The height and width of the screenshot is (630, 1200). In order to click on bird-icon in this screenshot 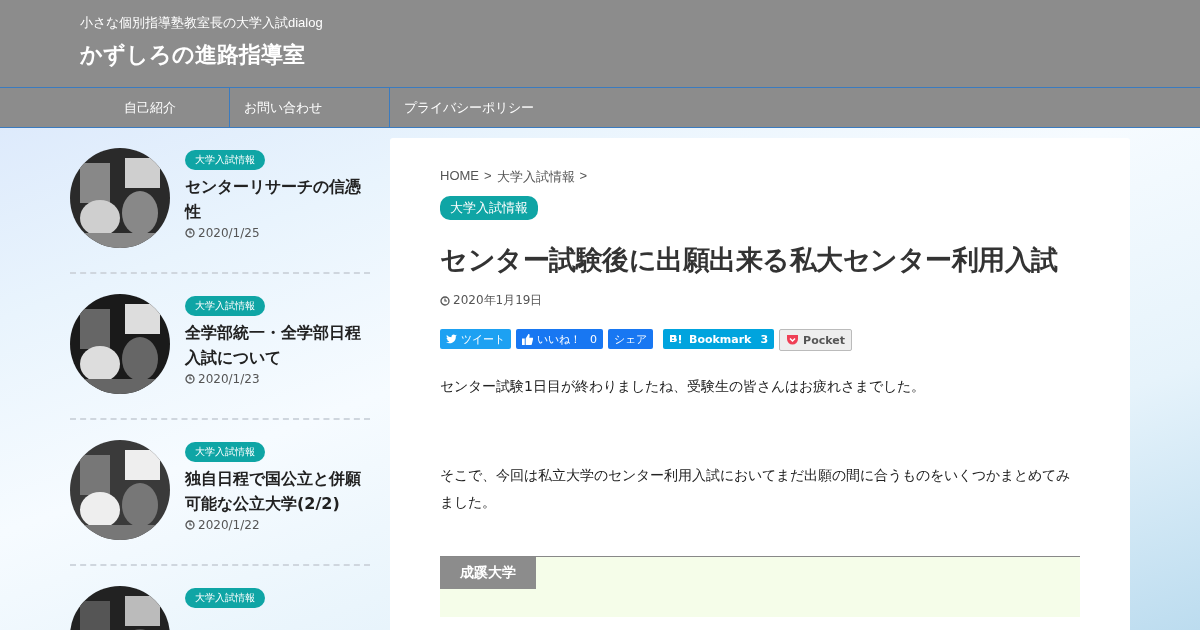, I will do `click(451, 339)`.